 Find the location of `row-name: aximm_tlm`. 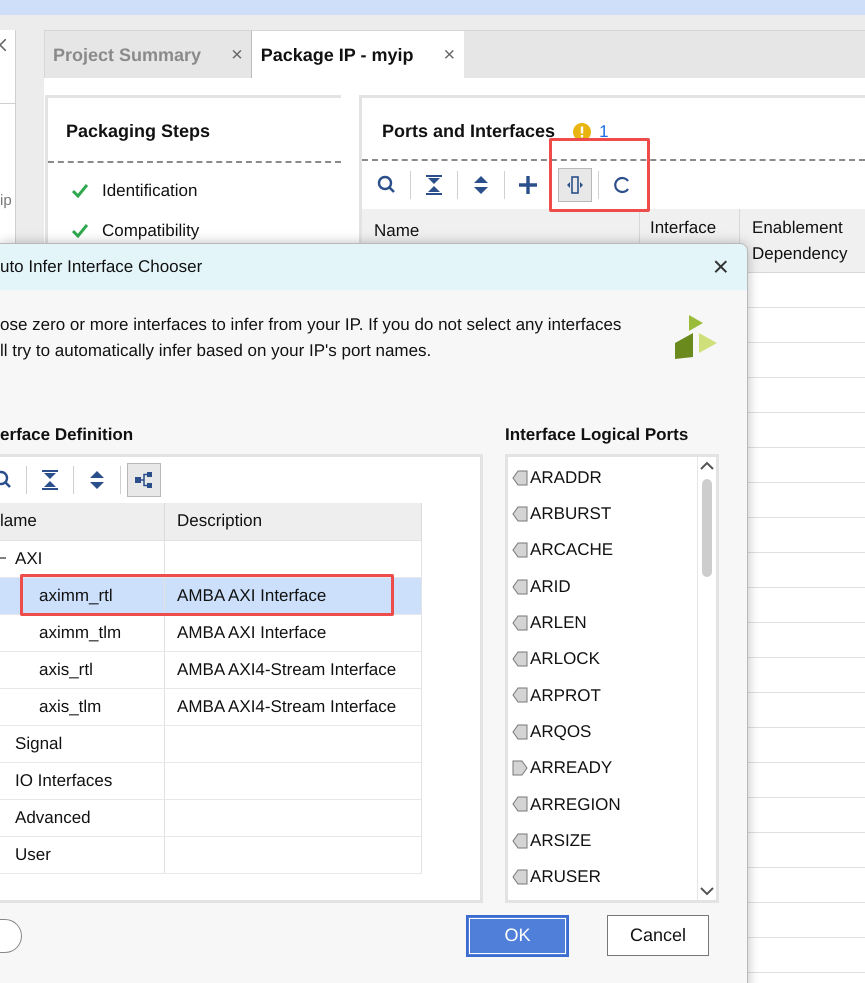

row-name: aximm_tlm is located at coordinates (80, 633).